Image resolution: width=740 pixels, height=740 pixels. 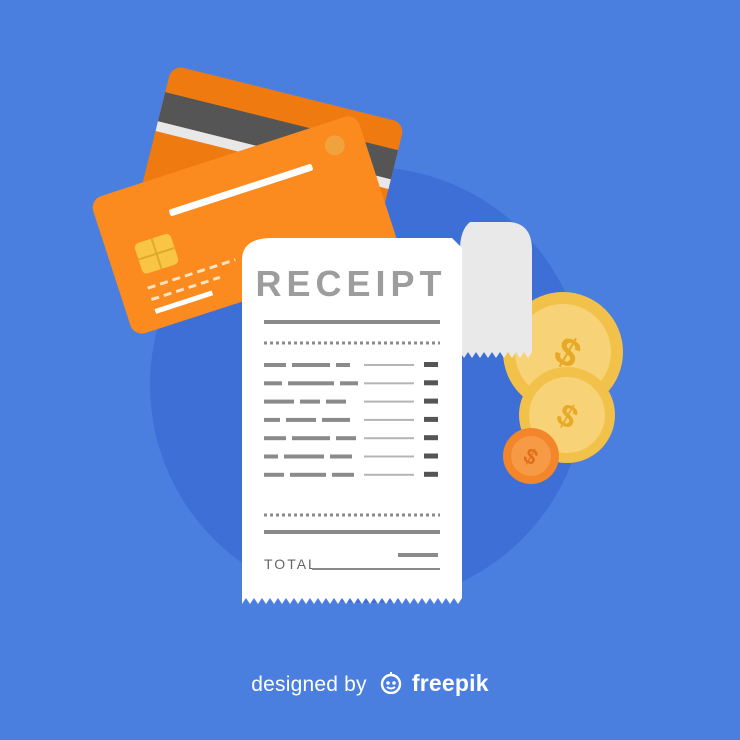 What do you see at coordinates (496, 290) in the screenshot?
I see `receipt-curl` at bounding box center [496, 290].